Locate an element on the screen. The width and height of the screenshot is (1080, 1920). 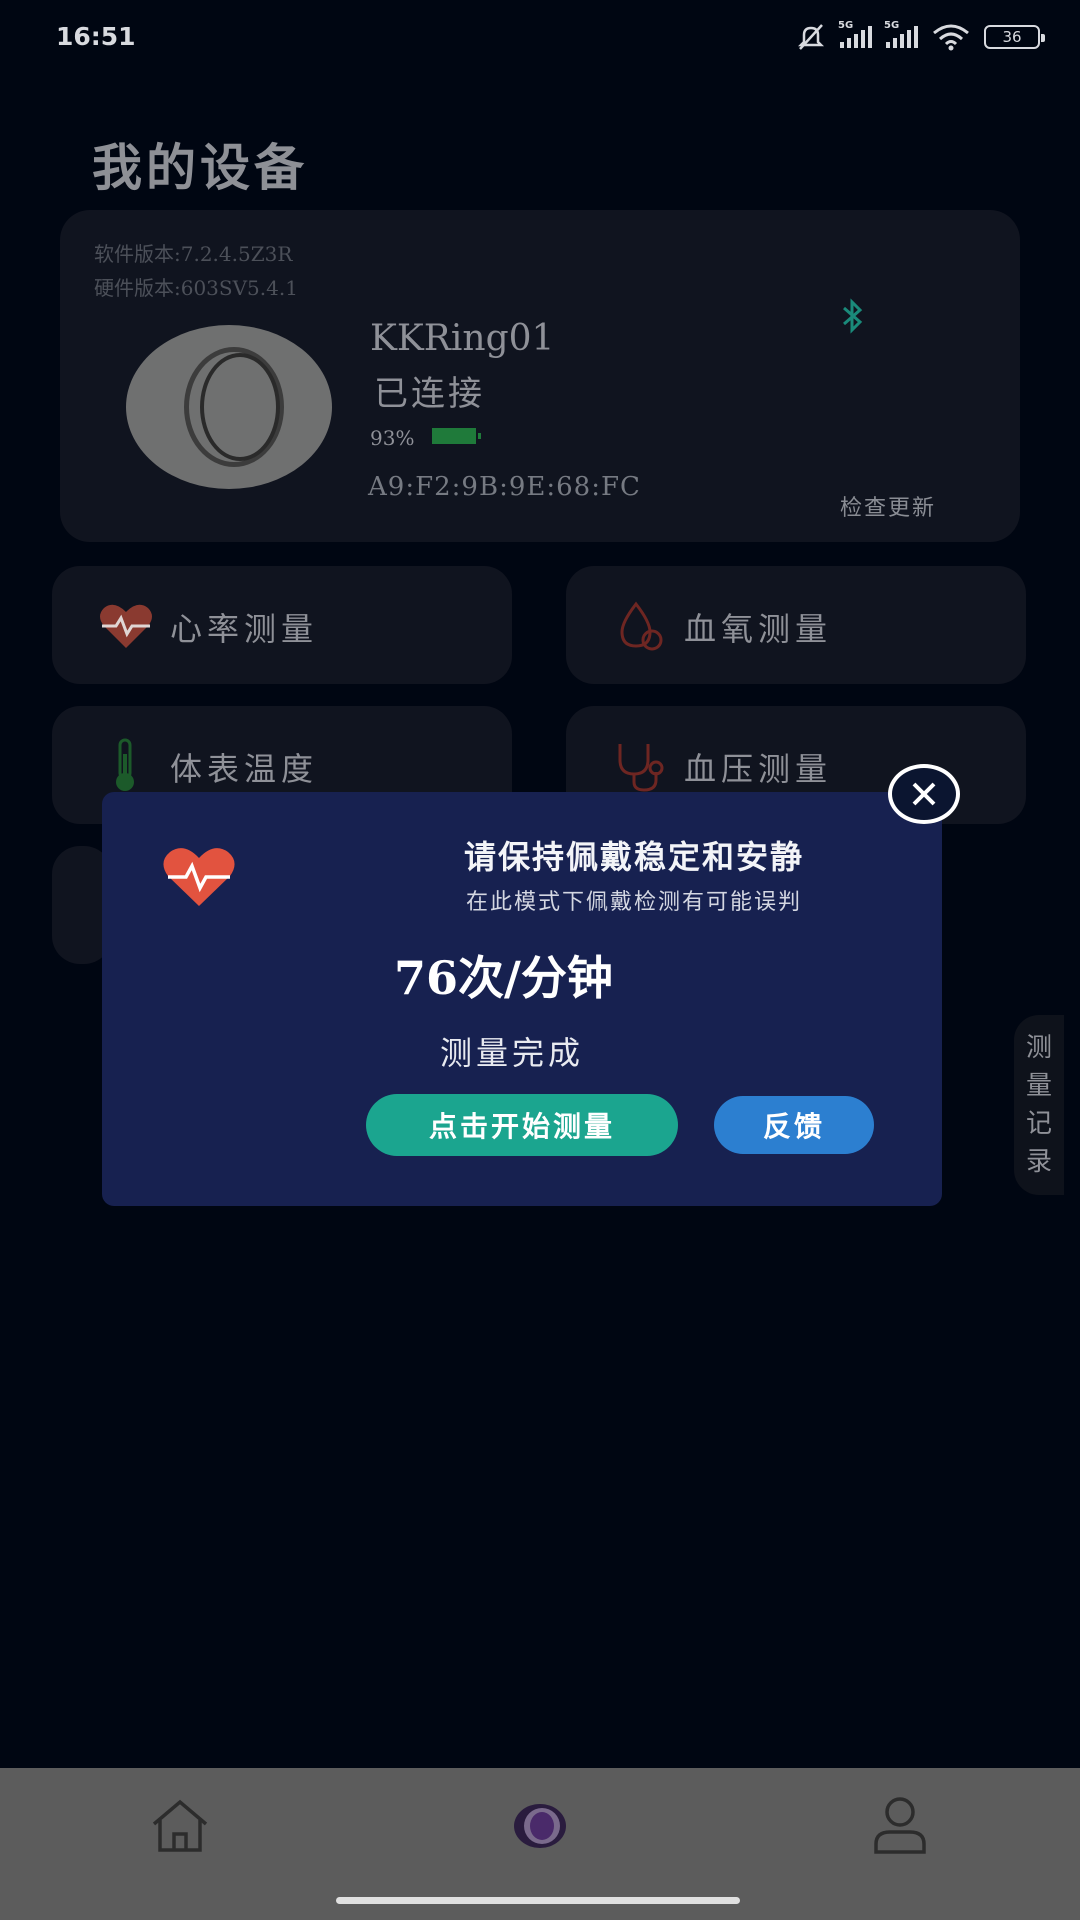
mute-bell-icon is located at coordinates (811, 37).